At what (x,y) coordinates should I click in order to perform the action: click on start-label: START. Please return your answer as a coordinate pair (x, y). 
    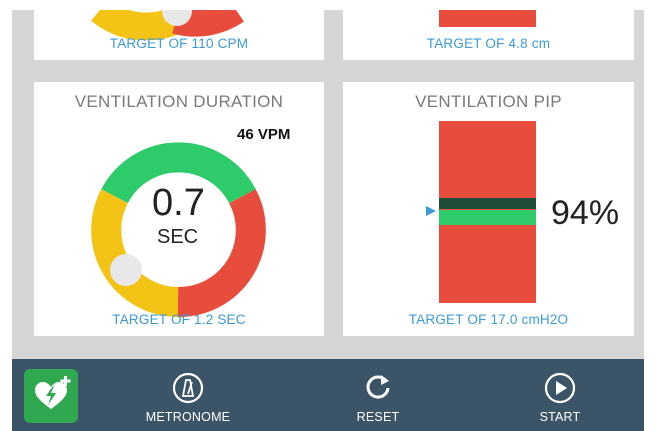
    Looking at the image, I should click on (560, 417).